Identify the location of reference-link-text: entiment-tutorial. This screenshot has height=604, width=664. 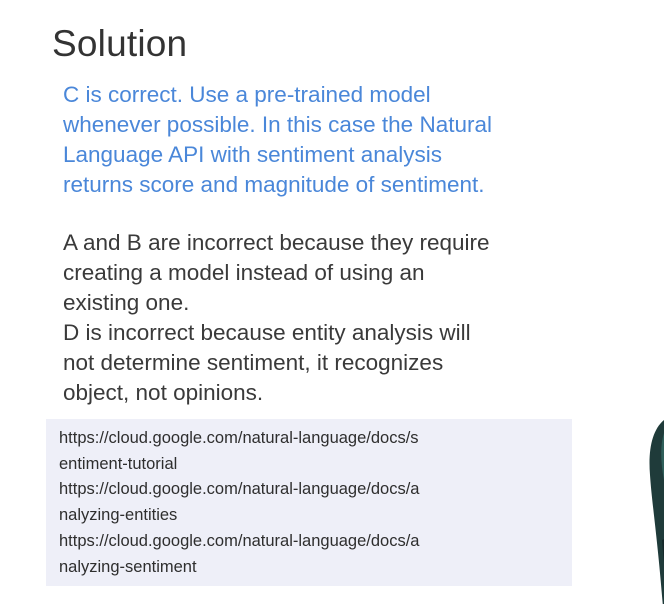
(118, 463).